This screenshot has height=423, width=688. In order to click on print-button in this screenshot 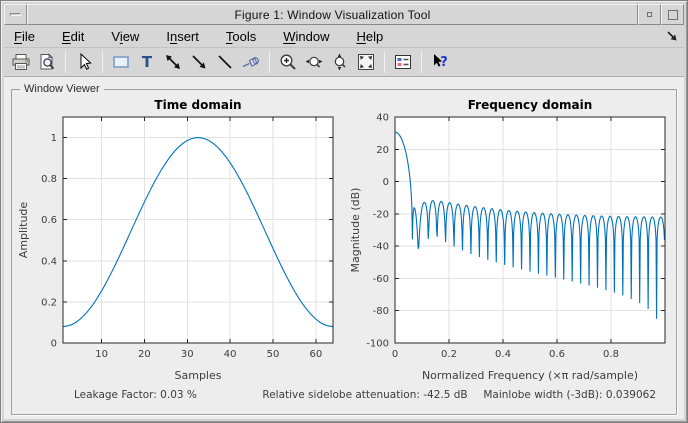, I will do `click(21, 62)`.